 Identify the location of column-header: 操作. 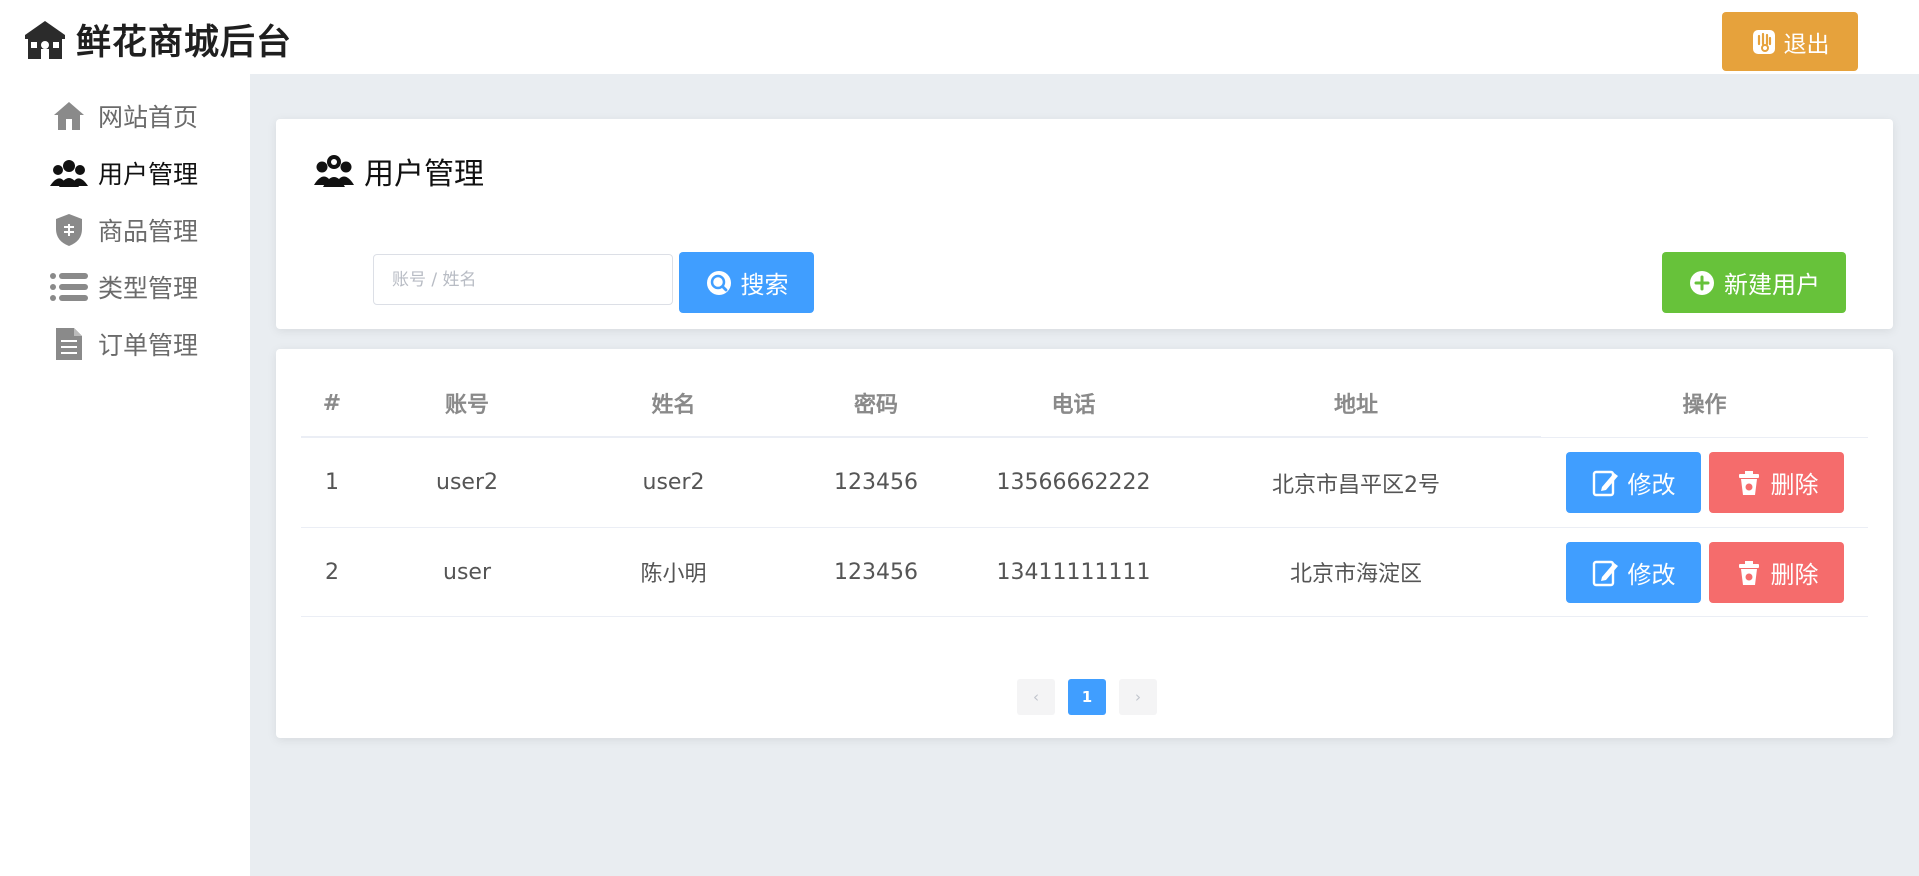
(1704, 405).